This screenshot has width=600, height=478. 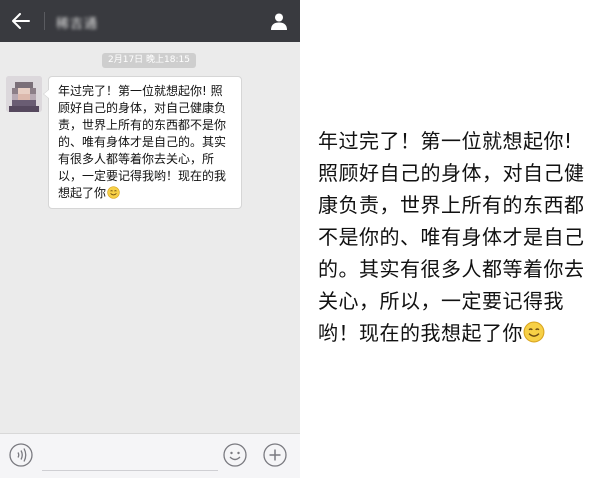 I want to click on emoji-button, so click(x=235, y=455).